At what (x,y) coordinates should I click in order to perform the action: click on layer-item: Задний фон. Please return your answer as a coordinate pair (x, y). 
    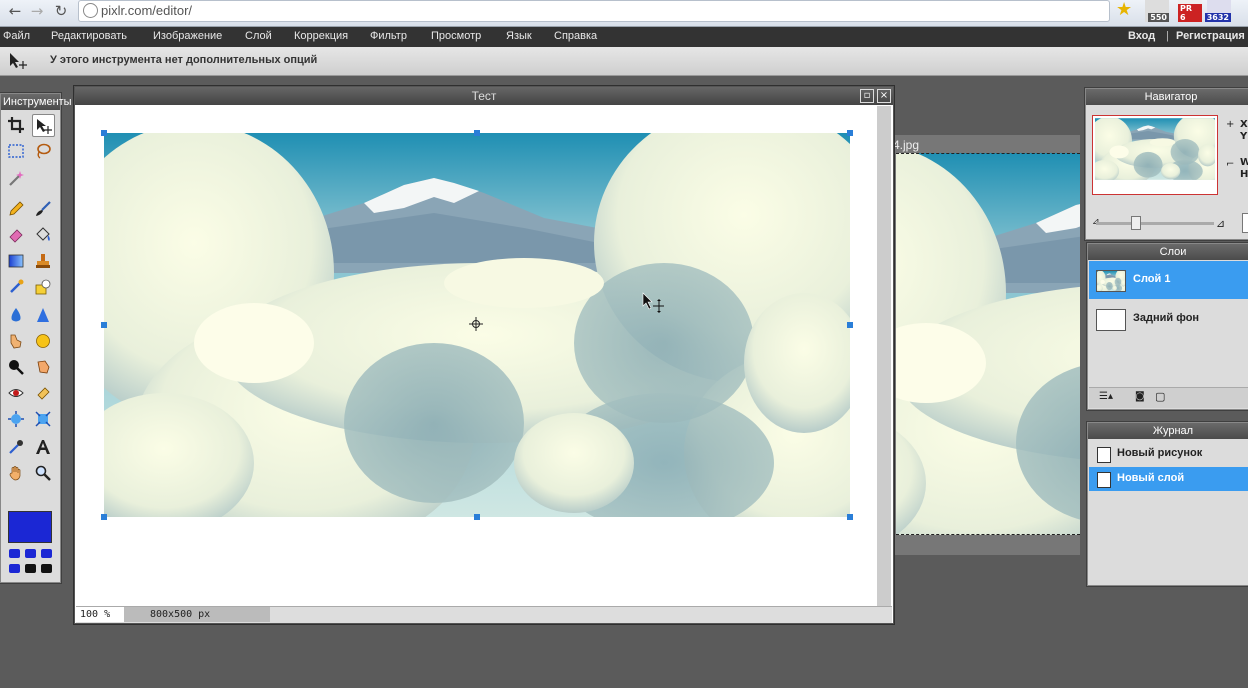
    Looking at the image, I should click on (1168, 319).